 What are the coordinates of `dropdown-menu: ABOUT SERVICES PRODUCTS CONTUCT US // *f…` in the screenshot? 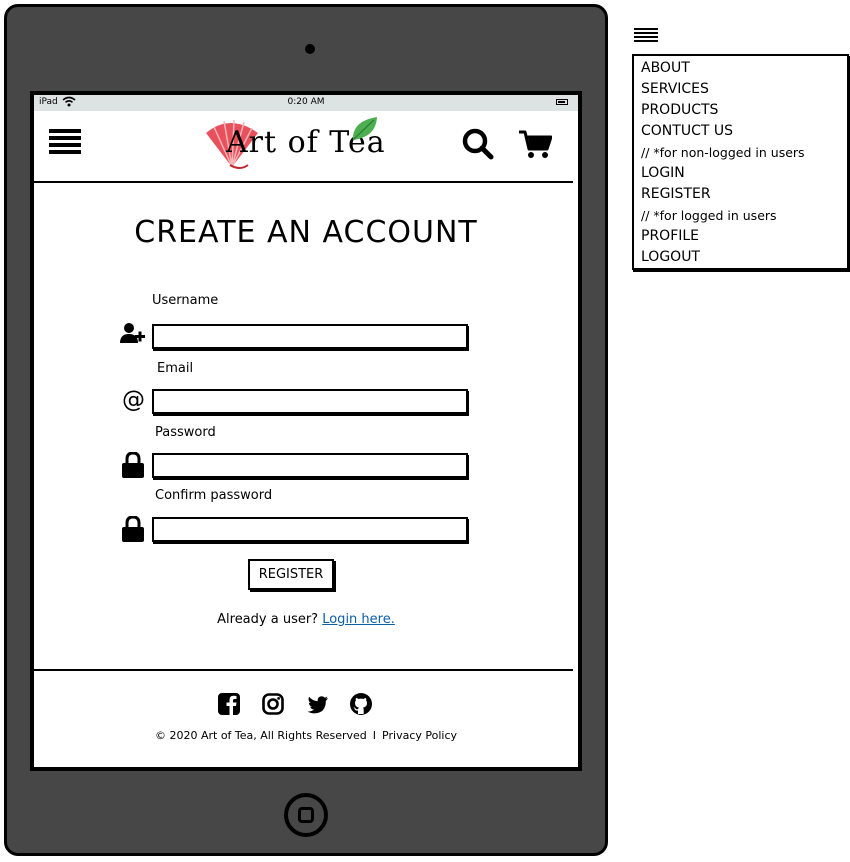 It's located at (740, 162).